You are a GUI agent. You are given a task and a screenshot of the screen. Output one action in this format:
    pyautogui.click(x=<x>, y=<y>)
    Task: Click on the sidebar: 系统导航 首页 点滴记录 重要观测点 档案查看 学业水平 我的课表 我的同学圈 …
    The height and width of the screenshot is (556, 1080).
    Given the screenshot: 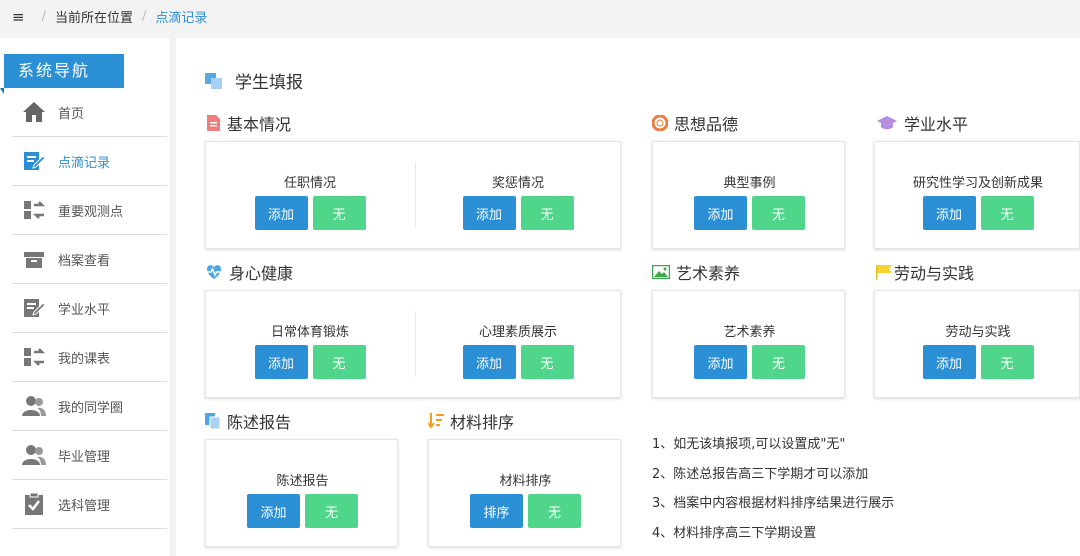 What is the action you would take?
    pyautogui.click(x=85, y=297)
    